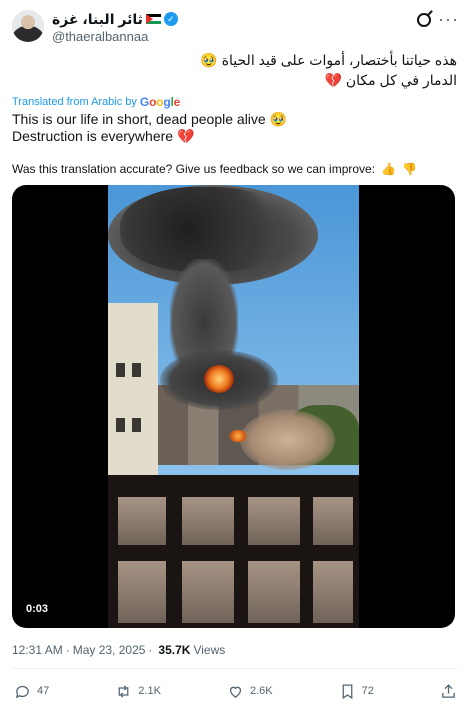  What do you see at coordinates (409, 169) in the screenshot?
I see `thumbs-down-icon: 👎` at bounding box center [409, 169].